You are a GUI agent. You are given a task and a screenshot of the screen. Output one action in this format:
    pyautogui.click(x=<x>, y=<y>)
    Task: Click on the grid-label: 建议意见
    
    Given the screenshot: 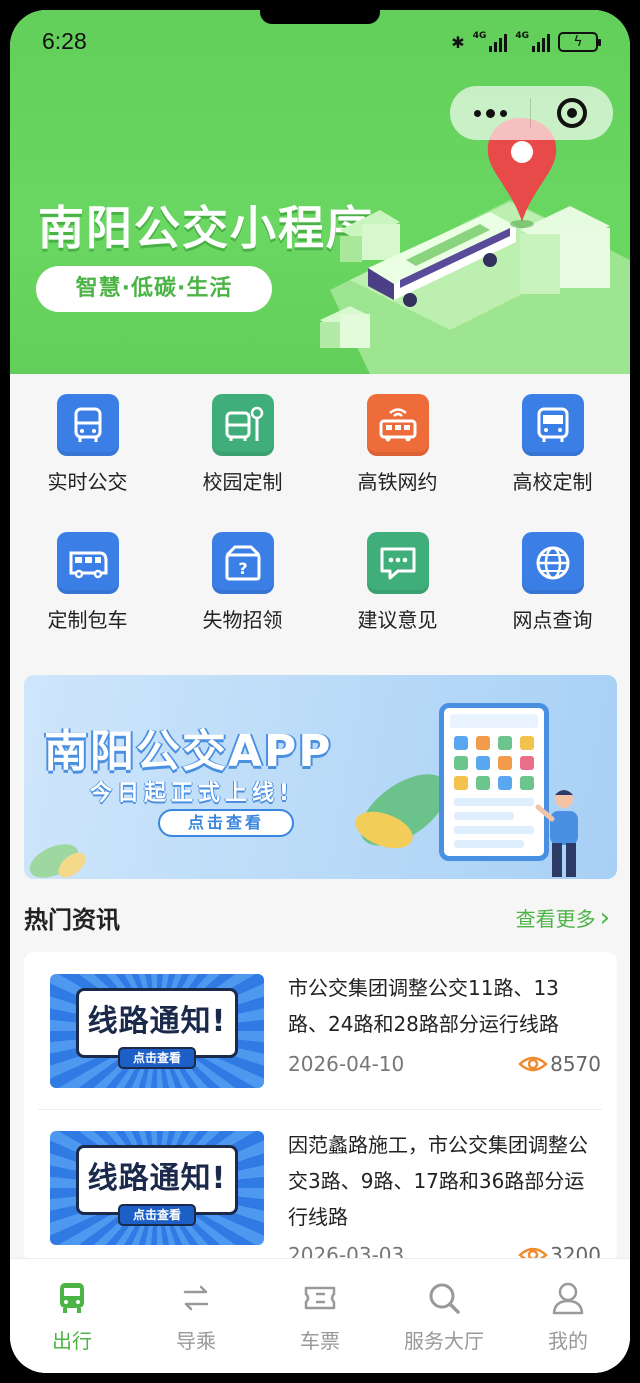 What is the action you would take?
    pyautogui.click(x=397, y=620)
    